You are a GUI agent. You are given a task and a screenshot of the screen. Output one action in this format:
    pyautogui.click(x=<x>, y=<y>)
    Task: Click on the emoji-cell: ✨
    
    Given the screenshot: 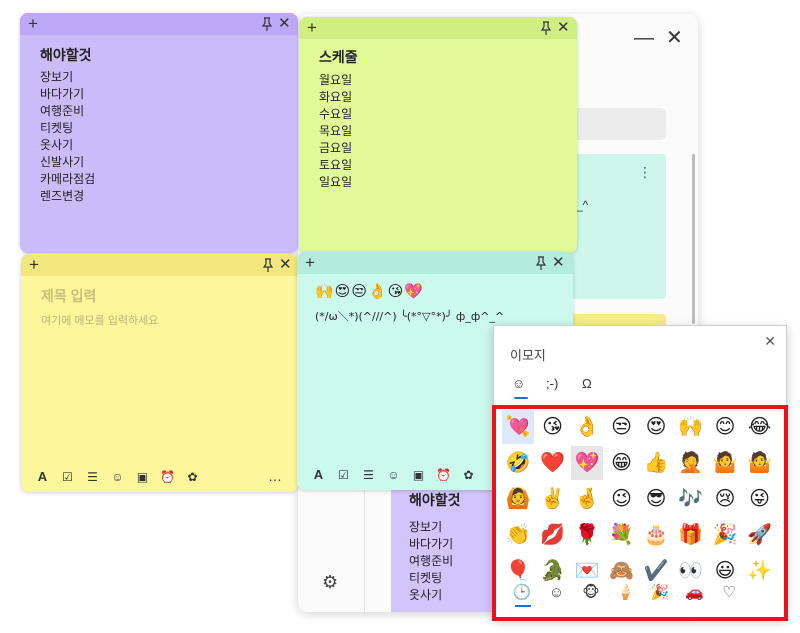 What is the action you would take?
    pyautogui.click(x=760, y=571)
    